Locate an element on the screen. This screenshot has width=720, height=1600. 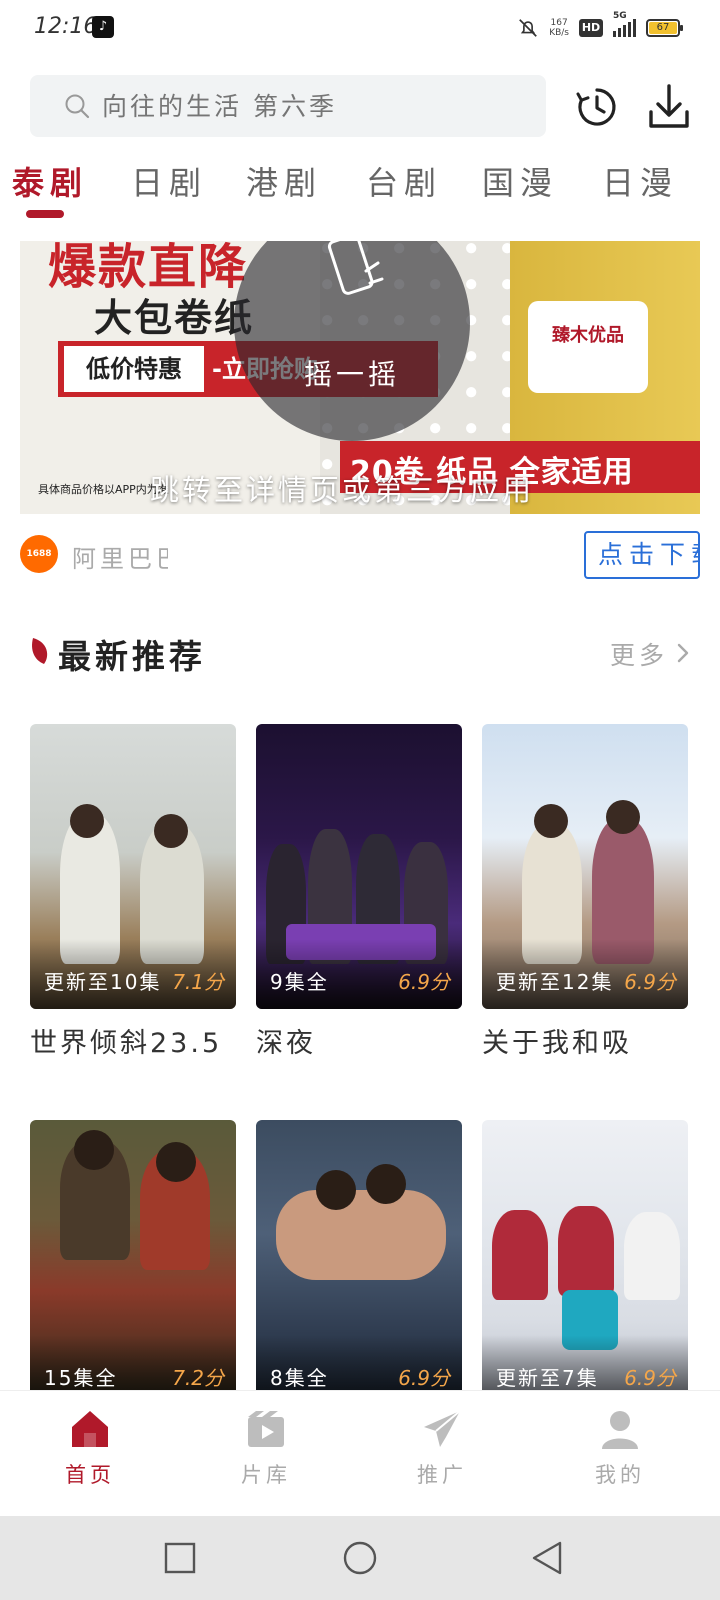
ad-deal: 低价特惠 is located at coordinates (134, 369).